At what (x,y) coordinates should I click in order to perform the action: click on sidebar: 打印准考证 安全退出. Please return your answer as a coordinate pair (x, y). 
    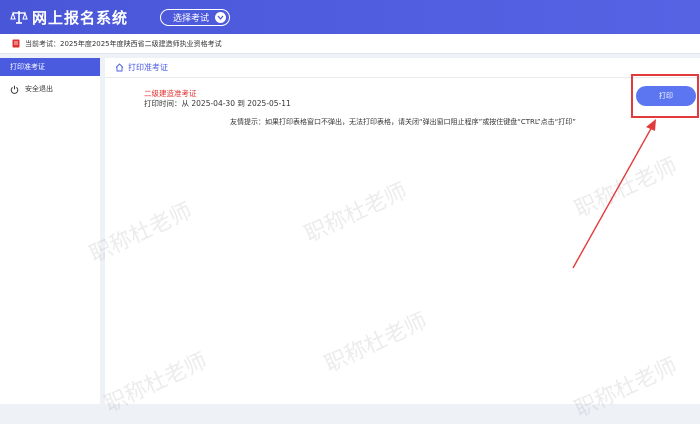
    Looking at the image, I should click on (50, 231).